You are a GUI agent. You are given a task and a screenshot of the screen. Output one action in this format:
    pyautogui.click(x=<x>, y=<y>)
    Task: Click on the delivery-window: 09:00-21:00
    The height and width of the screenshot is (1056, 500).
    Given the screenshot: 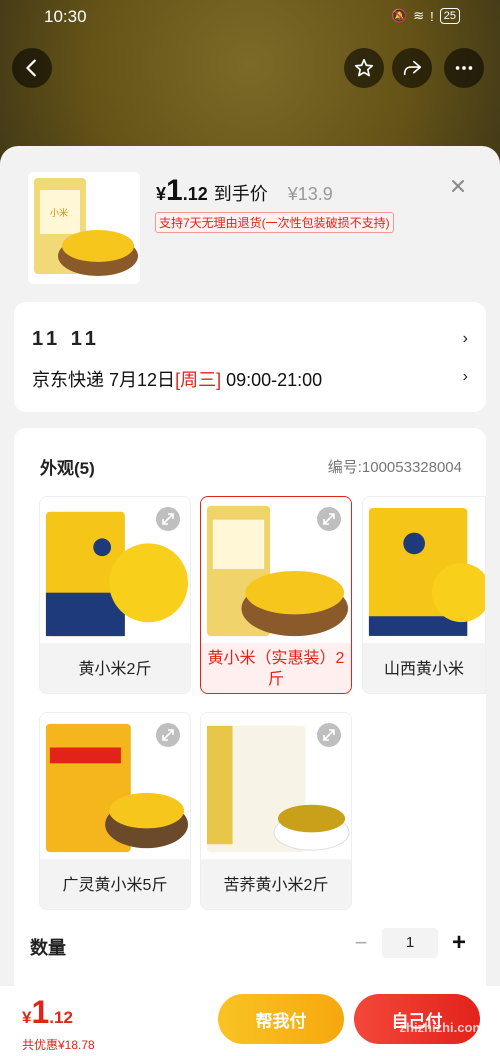 What is the action you would take?
    pyautogui.click(x=274, y=380)
    